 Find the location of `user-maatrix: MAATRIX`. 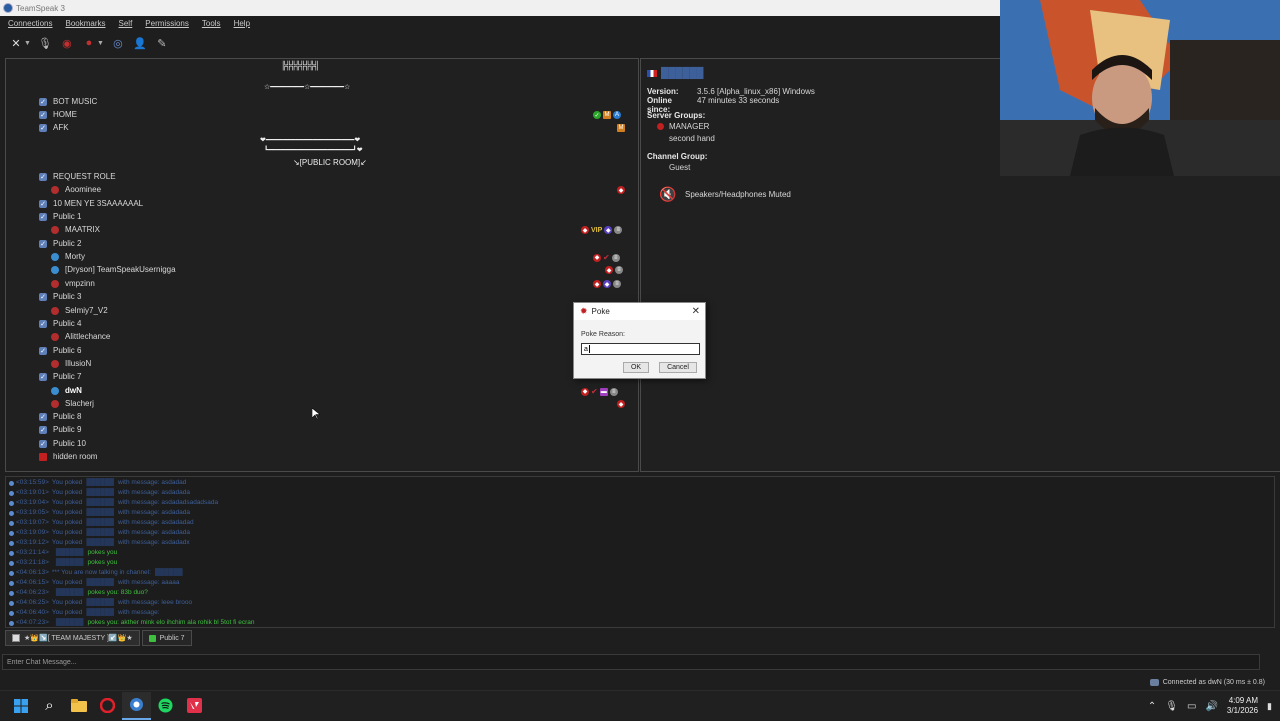

user-maatrix: MAATRIX is located at coordinates (75, 229).